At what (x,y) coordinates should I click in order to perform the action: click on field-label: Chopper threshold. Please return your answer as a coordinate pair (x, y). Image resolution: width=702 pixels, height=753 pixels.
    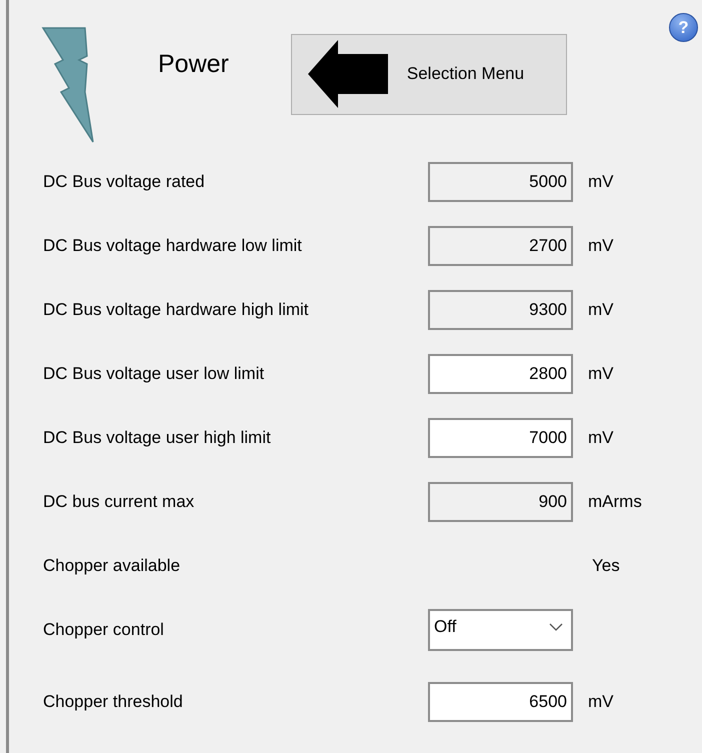
    Looking at the image, I should click on (113, 702).